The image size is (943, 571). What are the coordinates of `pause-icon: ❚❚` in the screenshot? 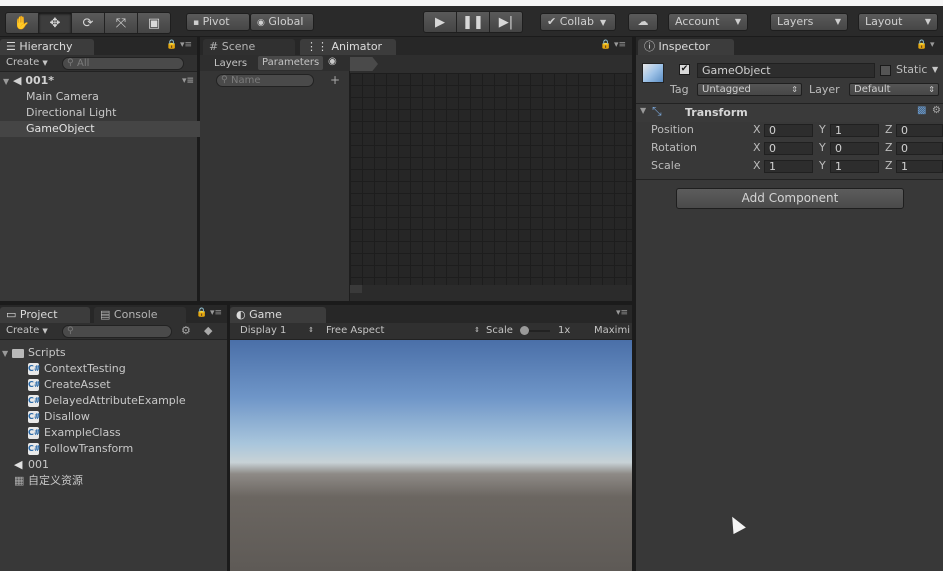 It's located at (473, 22).